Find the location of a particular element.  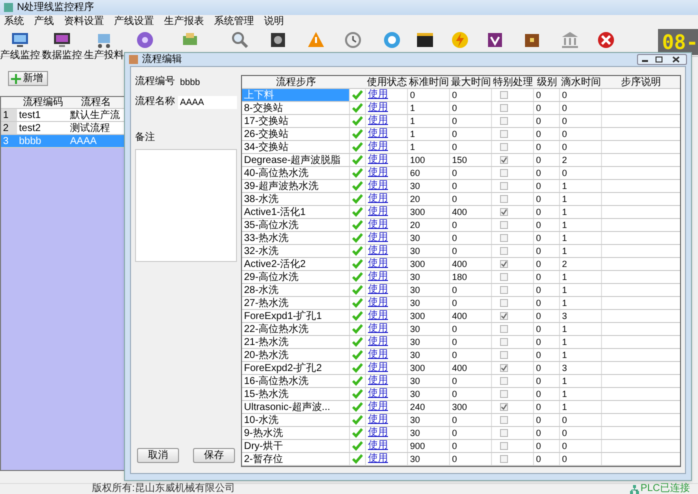

step-cell: 38-水洗 is located at coordinates (296, 199).